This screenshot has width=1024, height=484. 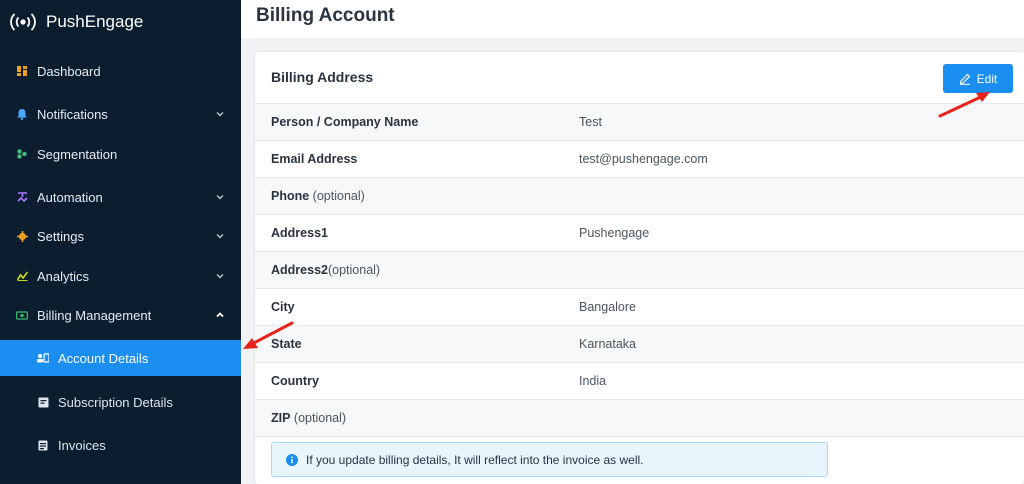 What do you see at coordinates (314, 159) in the screenshot?
I see `row-label: Email Address` at bounding box center [314, 159].